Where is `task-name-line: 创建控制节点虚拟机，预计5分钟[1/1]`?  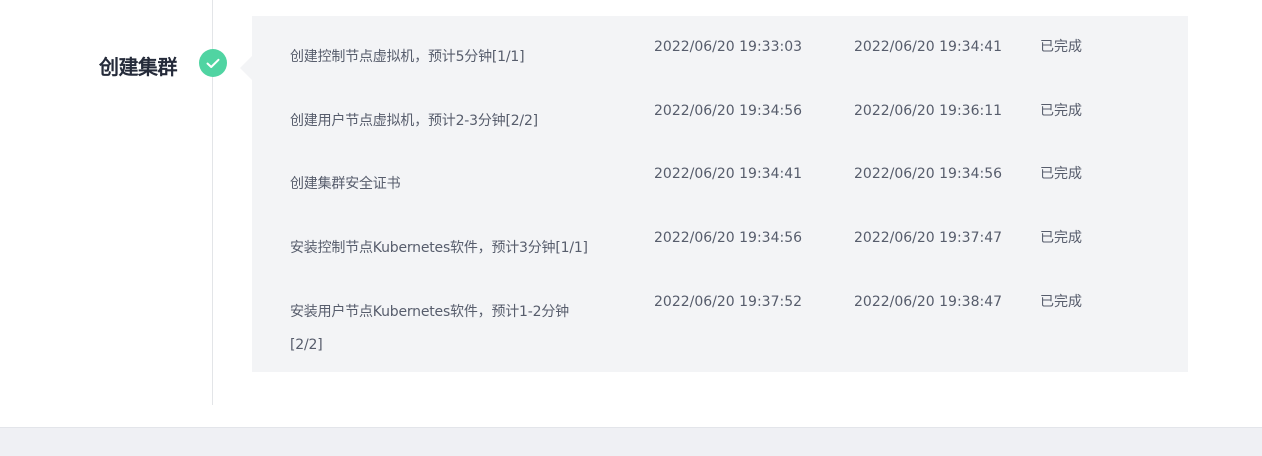
task-name-line: 创建控制节点虚拟机，预计5分钟[1/1] is located at coordinates (407, 57).